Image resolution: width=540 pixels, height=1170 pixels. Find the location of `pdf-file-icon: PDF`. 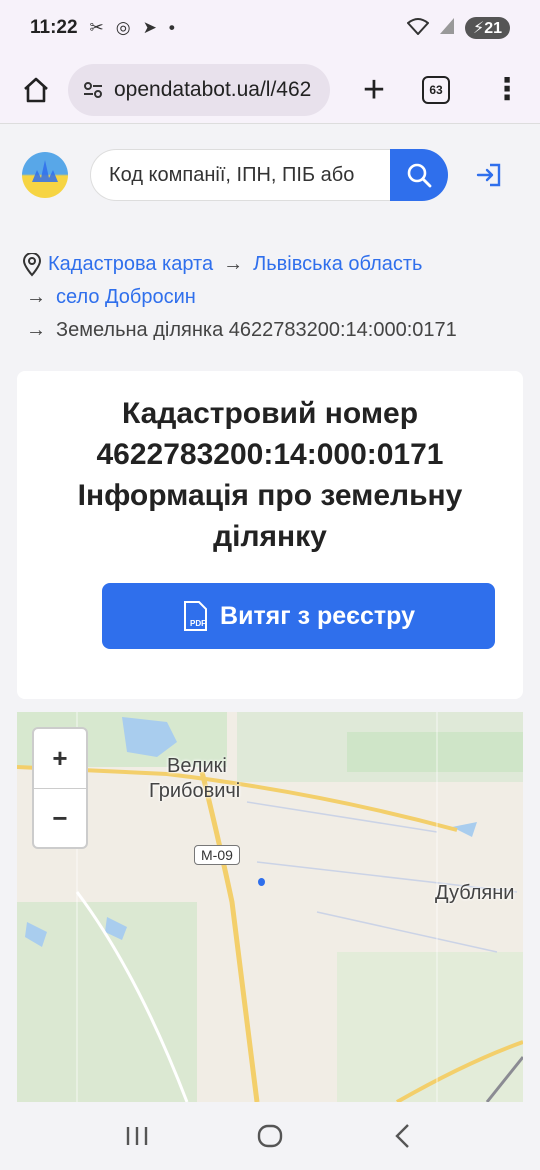

pdf-file-icon: PDF is located at coordinates (196, 616).